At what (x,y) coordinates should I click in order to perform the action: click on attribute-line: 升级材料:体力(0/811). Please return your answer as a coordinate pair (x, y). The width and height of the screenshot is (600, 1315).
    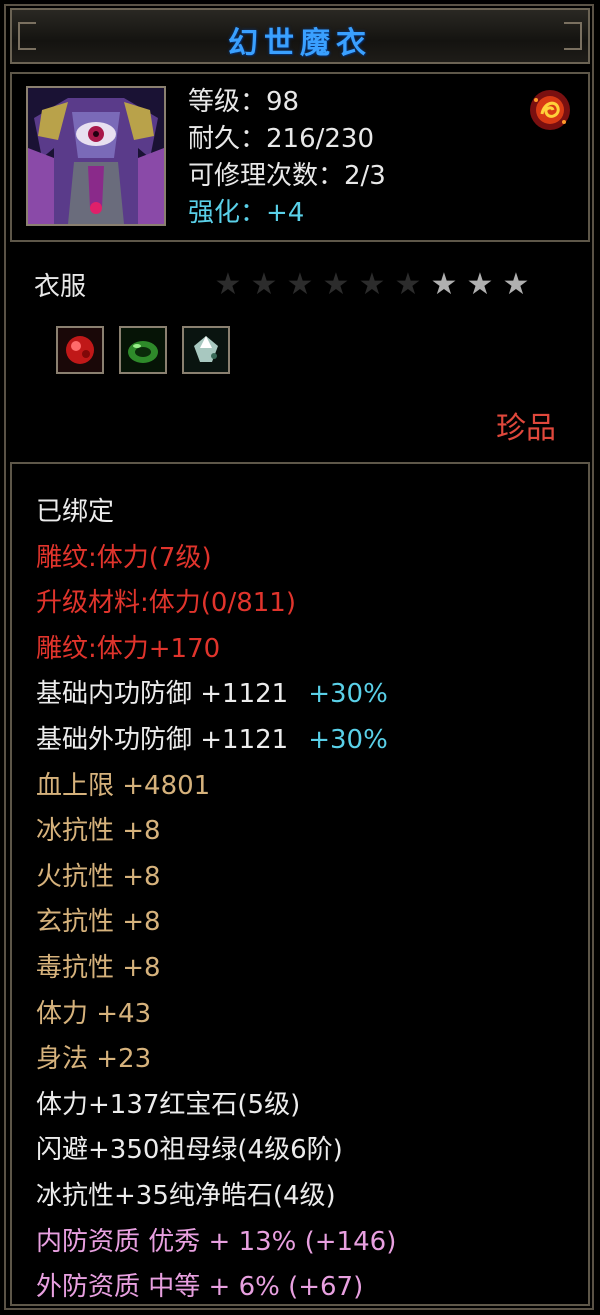
    Looking at the image, I should click on (216, 604).